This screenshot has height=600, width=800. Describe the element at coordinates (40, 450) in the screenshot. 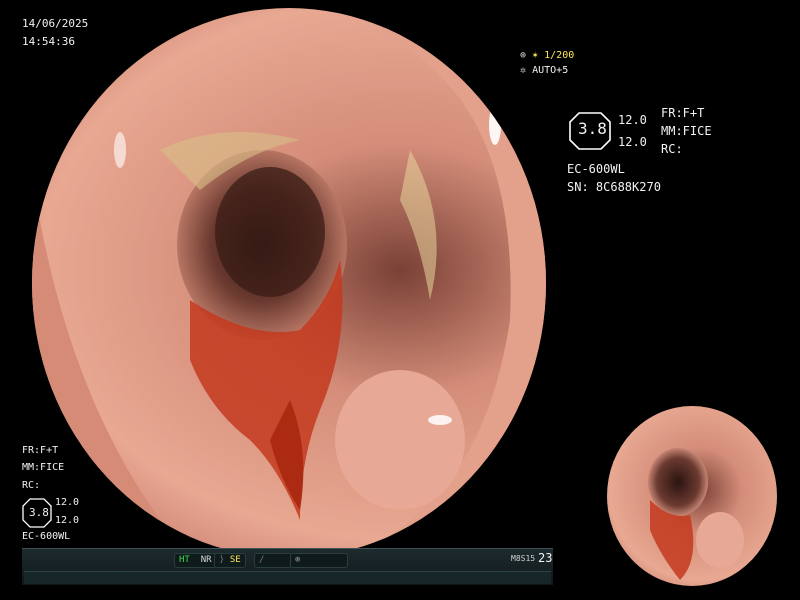

I see `fr-readout-small: FR:F+T` at that location.